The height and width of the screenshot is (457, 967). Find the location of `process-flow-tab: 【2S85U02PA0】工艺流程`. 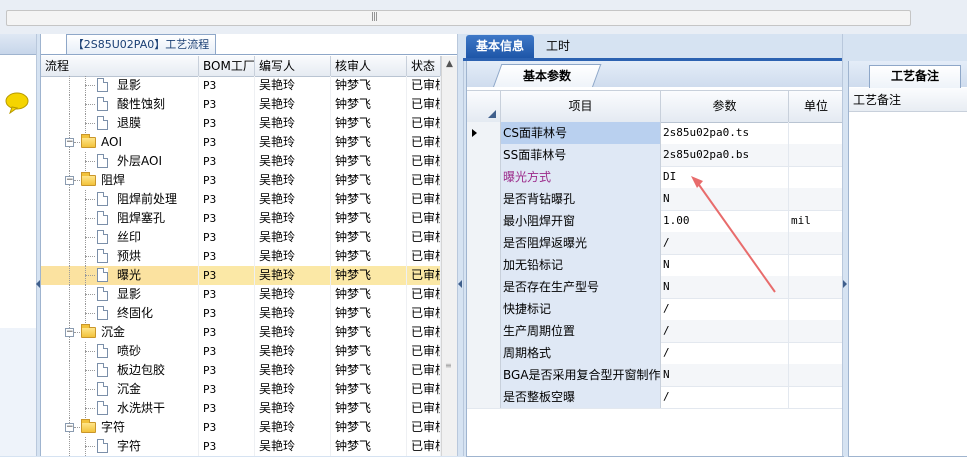

process-flow-tab: 【2S85U02PA0】工艺流程 is located at coordinates (141, 44).